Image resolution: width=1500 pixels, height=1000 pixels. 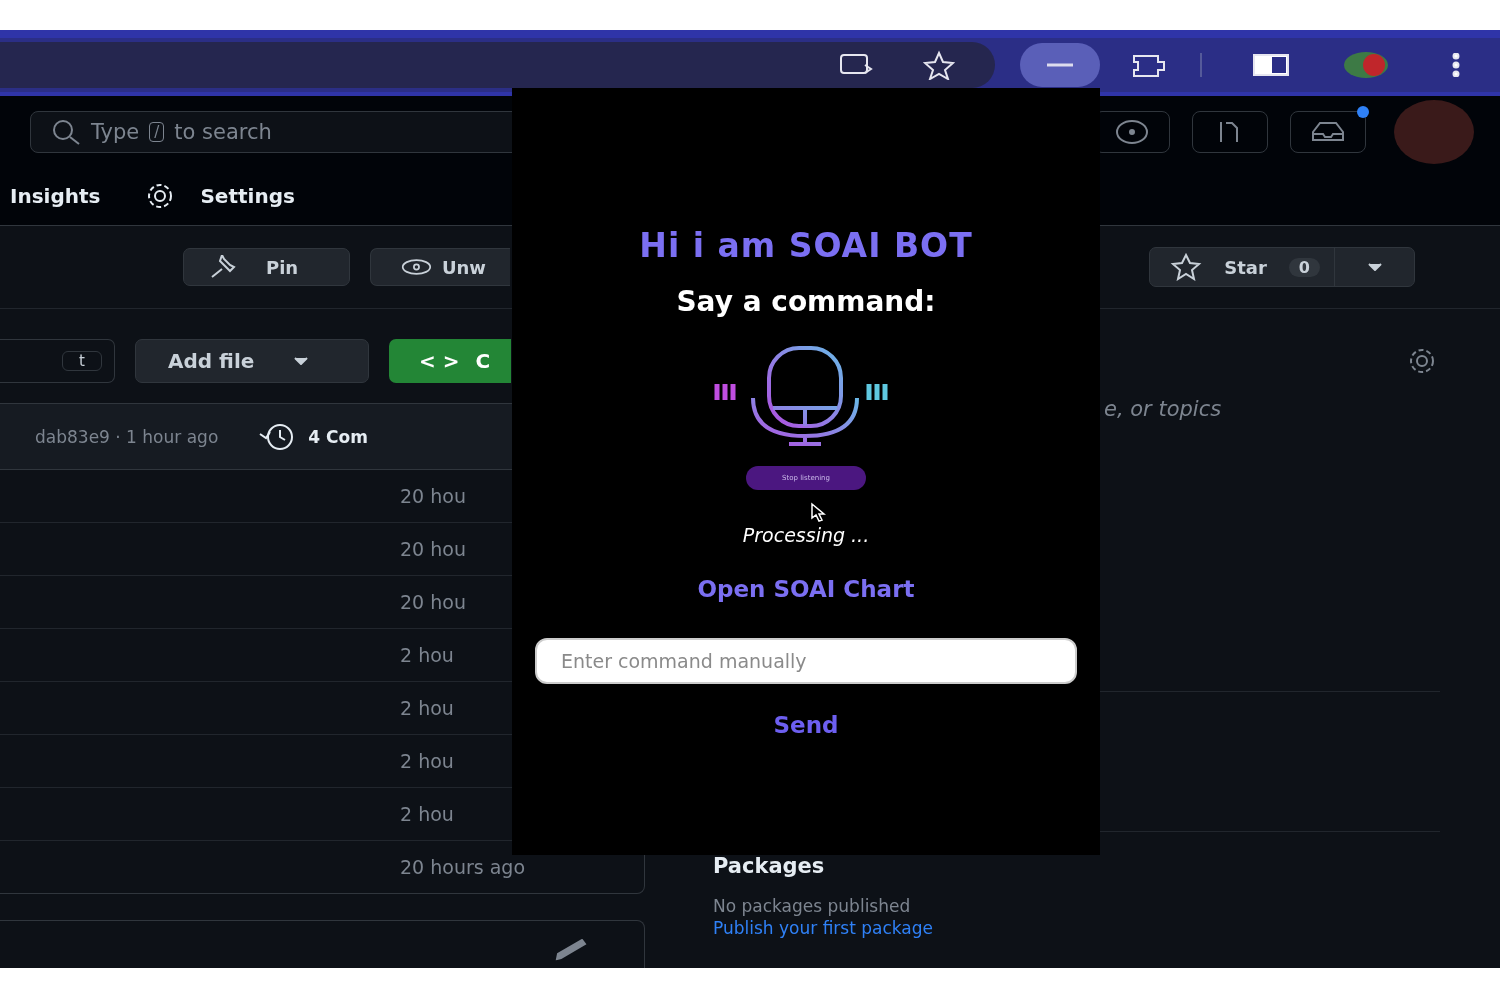 I want to click on pencil-icon, so click(x=571, y=950).